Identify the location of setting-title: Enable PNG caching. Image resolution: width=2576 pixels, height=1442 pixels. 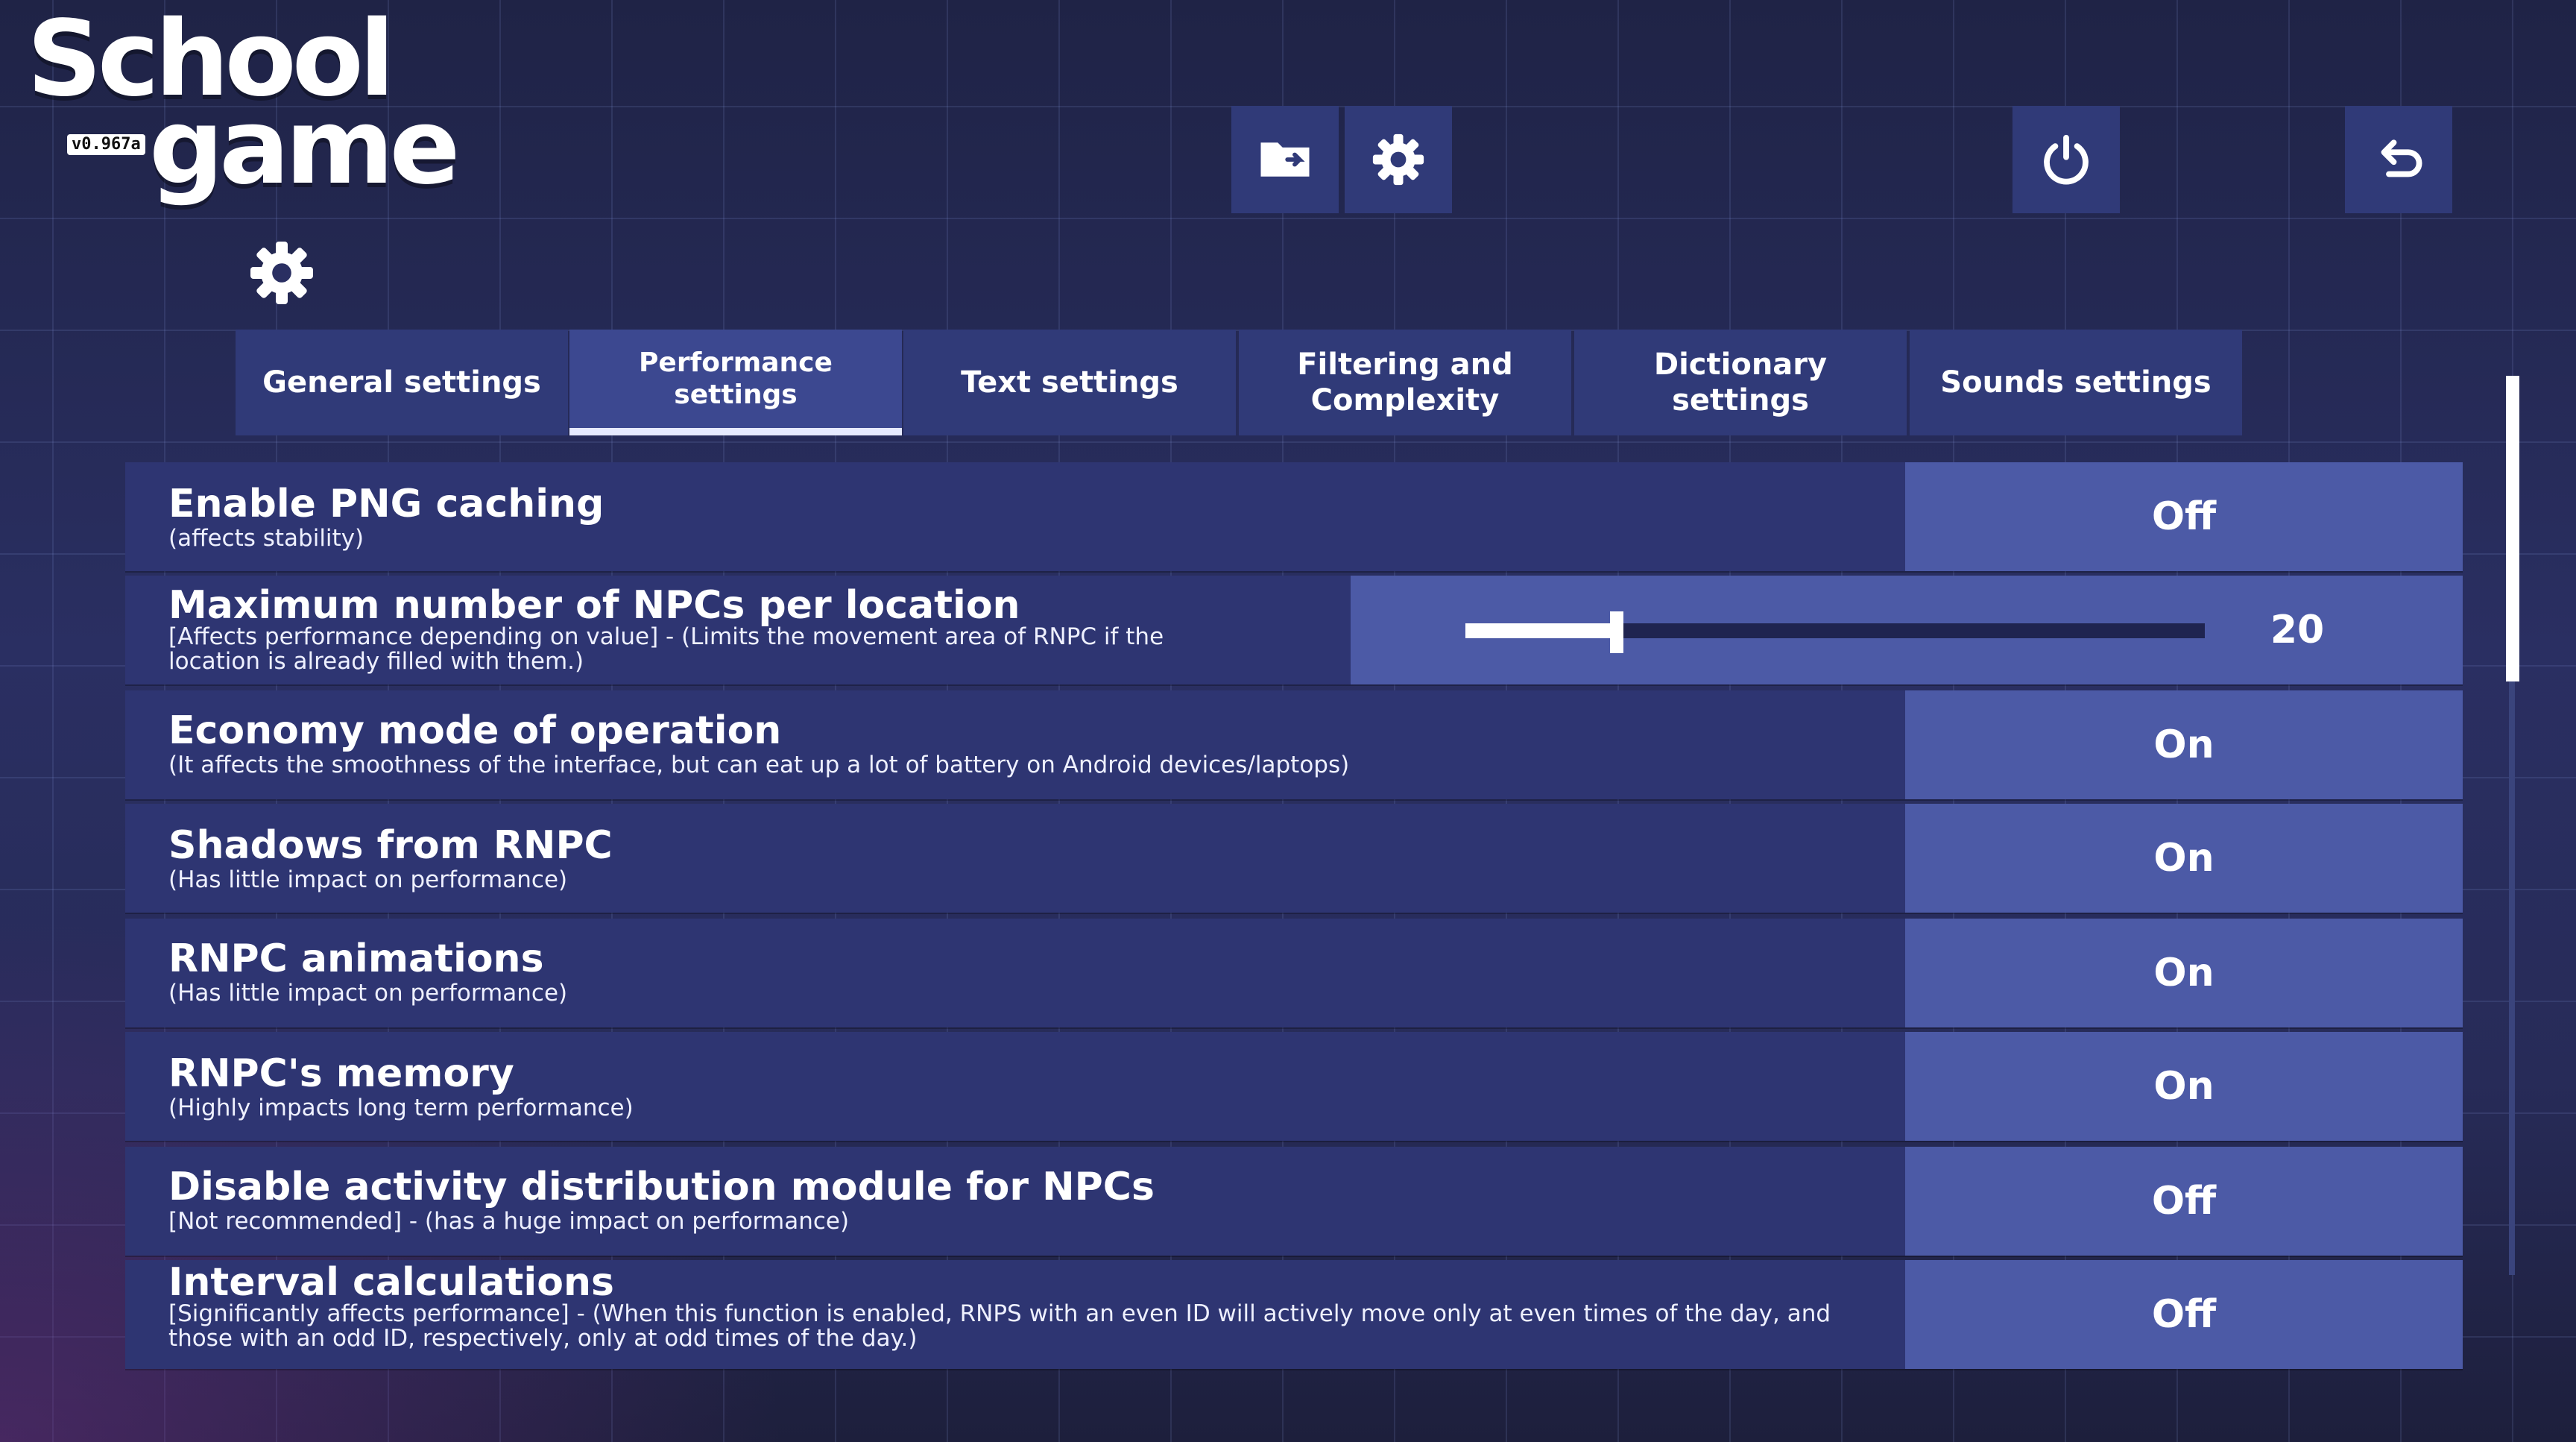
(386, 504).